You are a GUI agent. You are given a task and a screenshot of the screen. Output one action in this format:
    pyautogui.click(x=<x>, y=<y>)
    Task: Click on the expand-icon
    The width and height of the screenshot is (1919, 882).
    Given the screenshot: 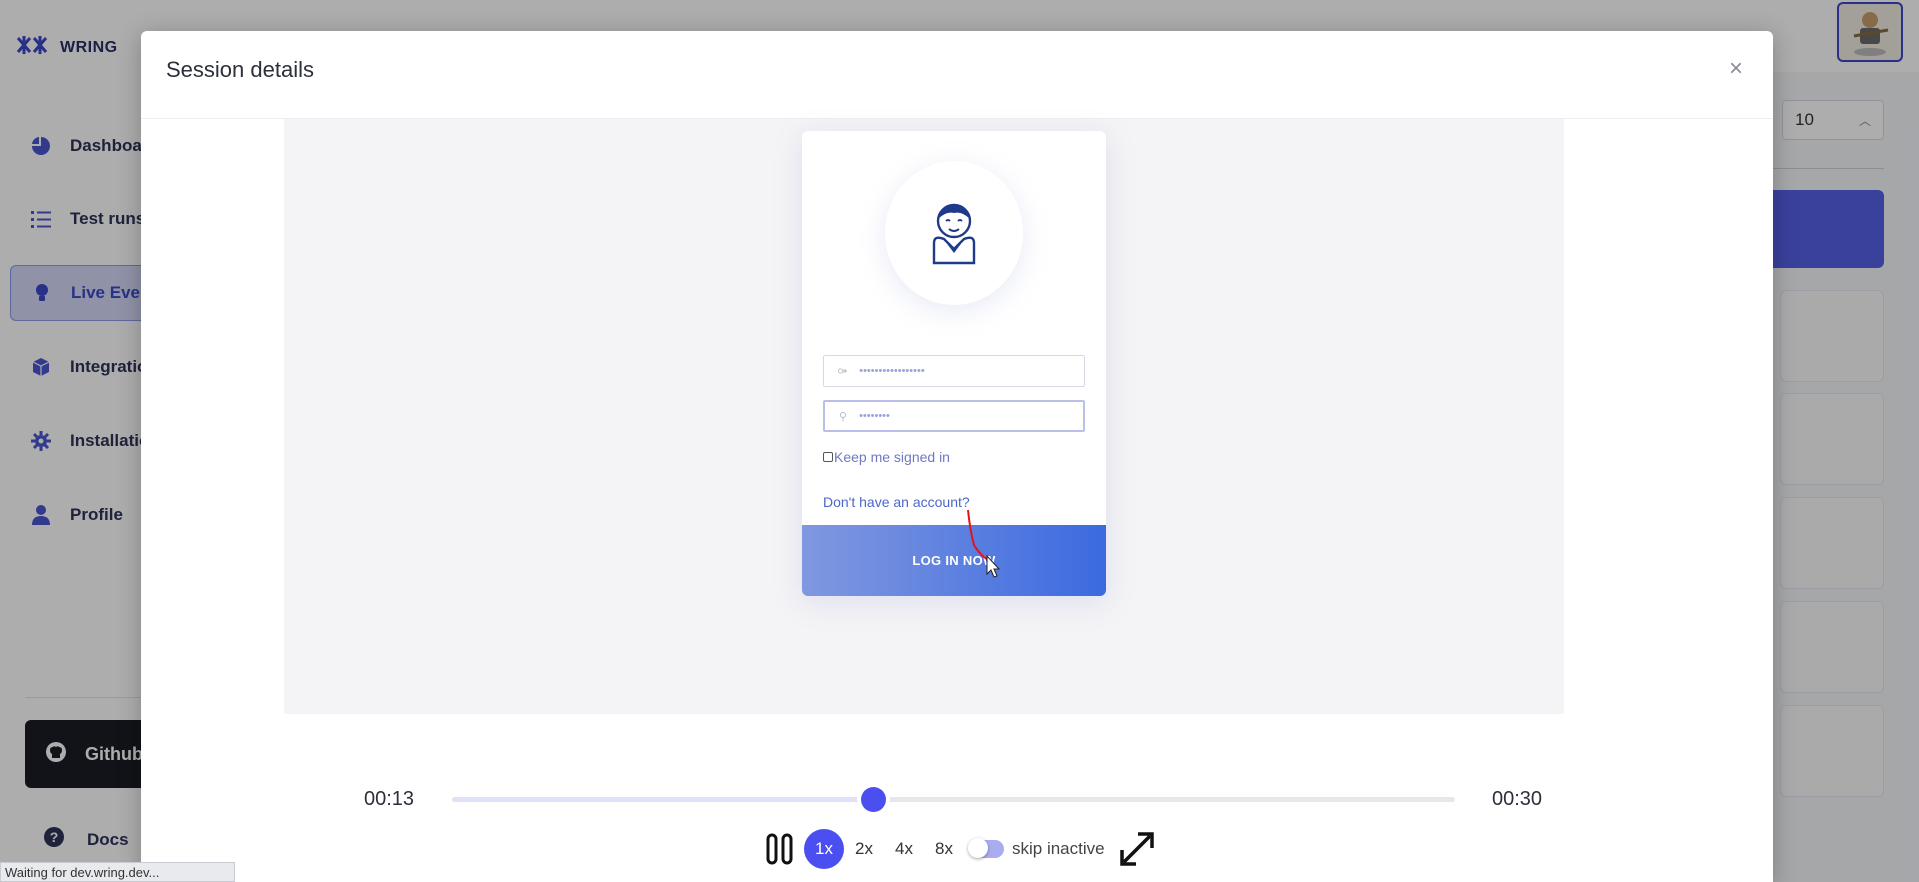 What is the action you would take?
    pyautogui.click(x=1136, y=849)
    